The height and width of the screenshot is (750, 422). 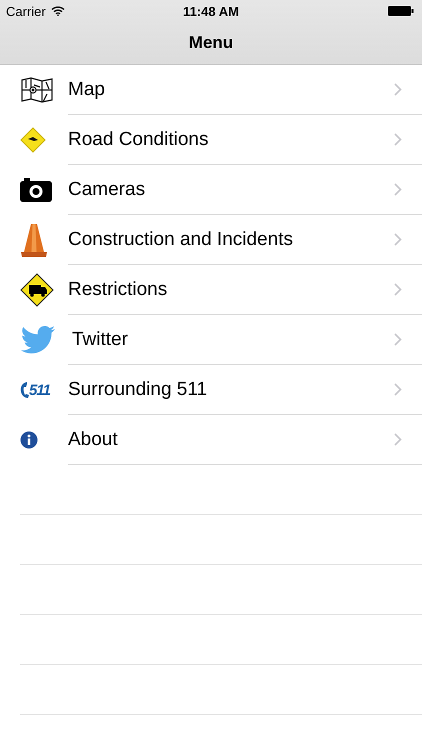 What do you see at coordinates (86, 89) in the screenshot?
I see `menu-label: Map` at bounding box center [86, 89].